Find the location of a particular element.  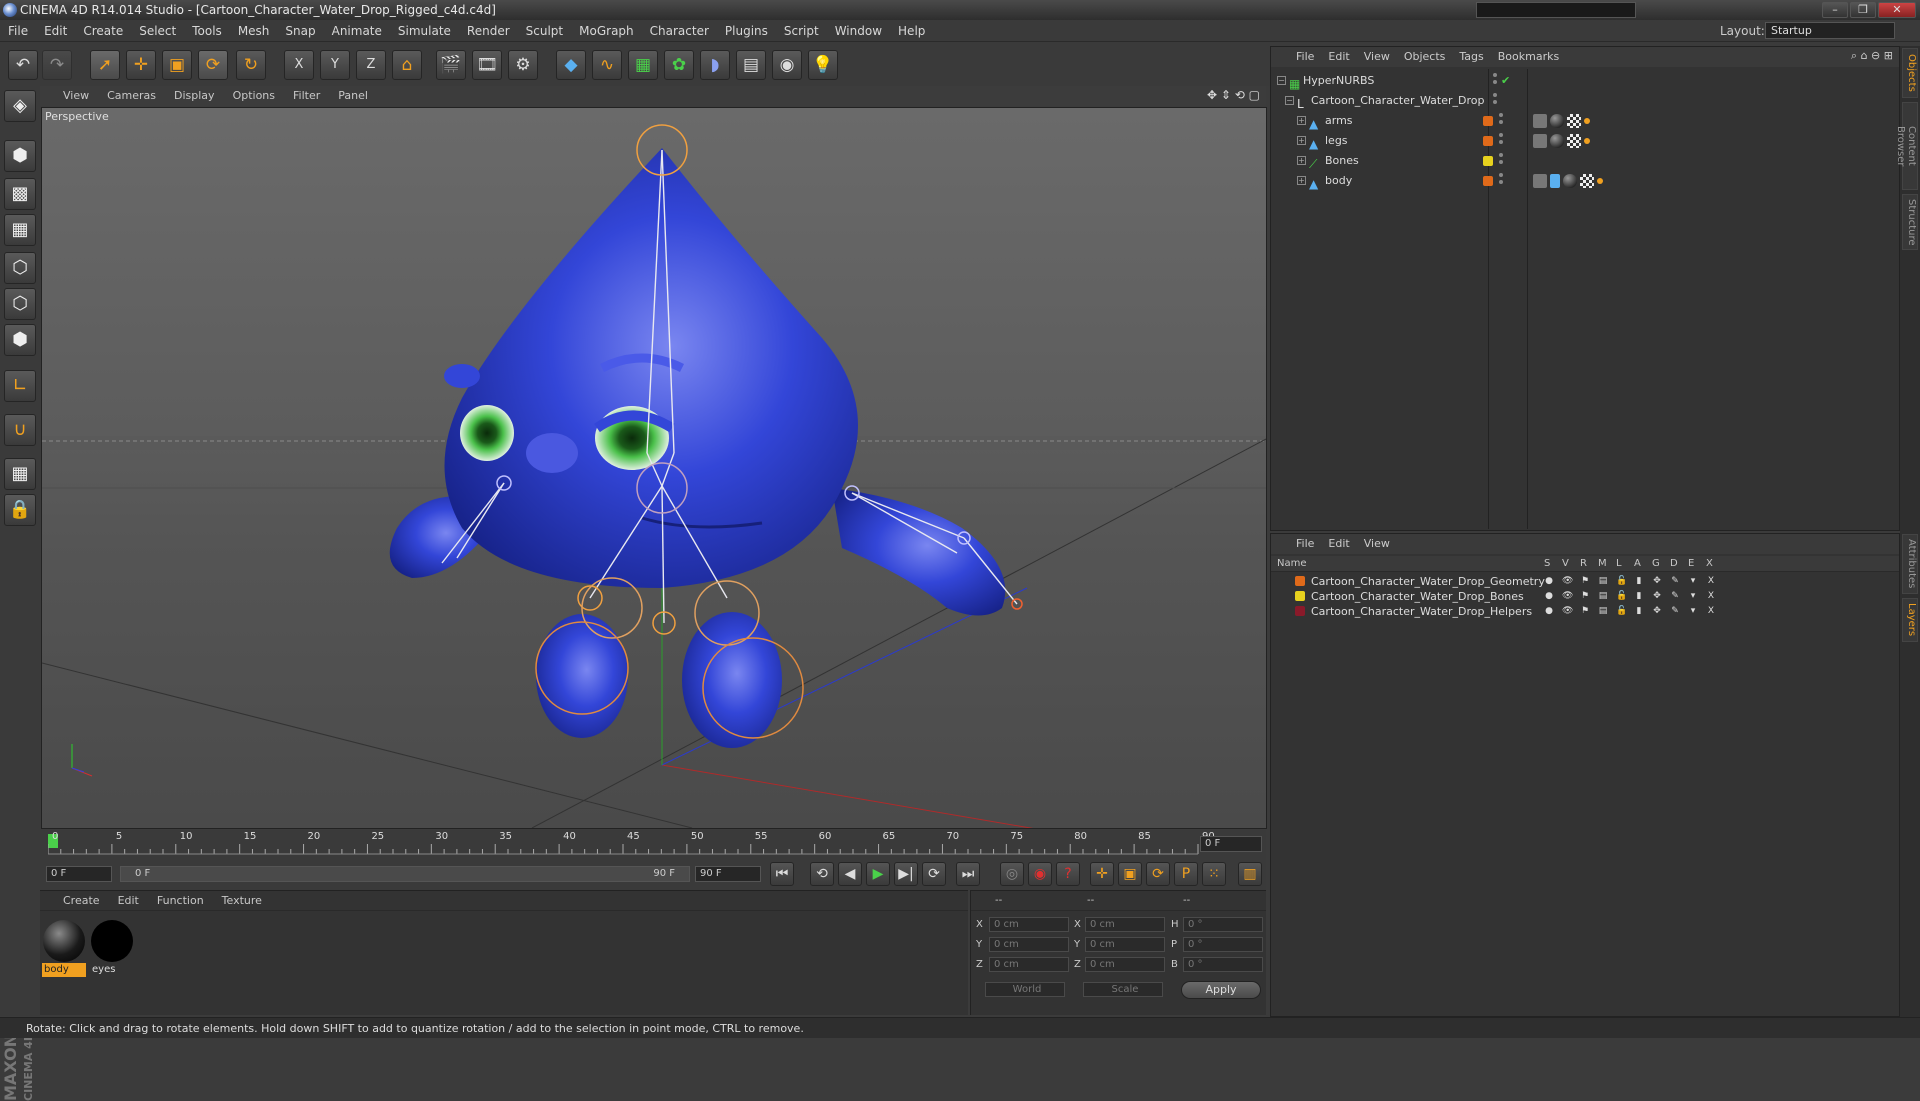

go-to-previous-key-icon: ⟲ is located at coordinates (822, 874).